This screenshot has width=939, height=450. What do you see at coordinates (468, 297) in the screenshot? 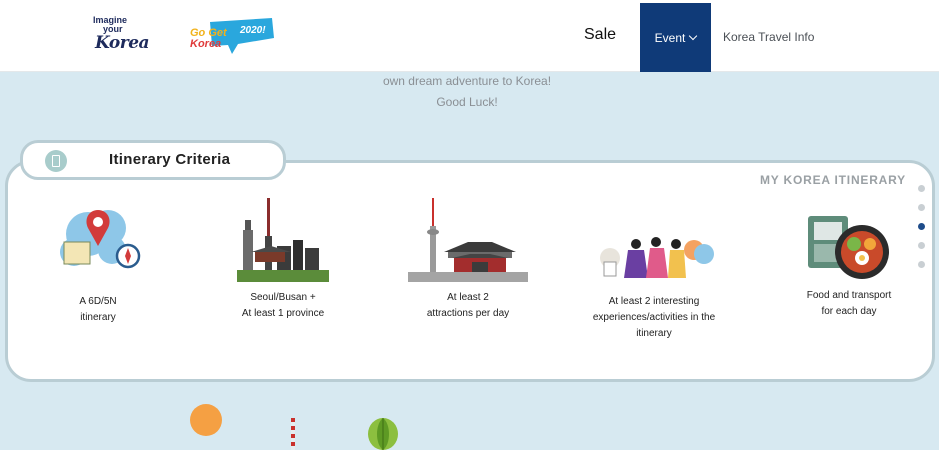
I see `criterion-line: At least 2` at bounding box center [468, 297].